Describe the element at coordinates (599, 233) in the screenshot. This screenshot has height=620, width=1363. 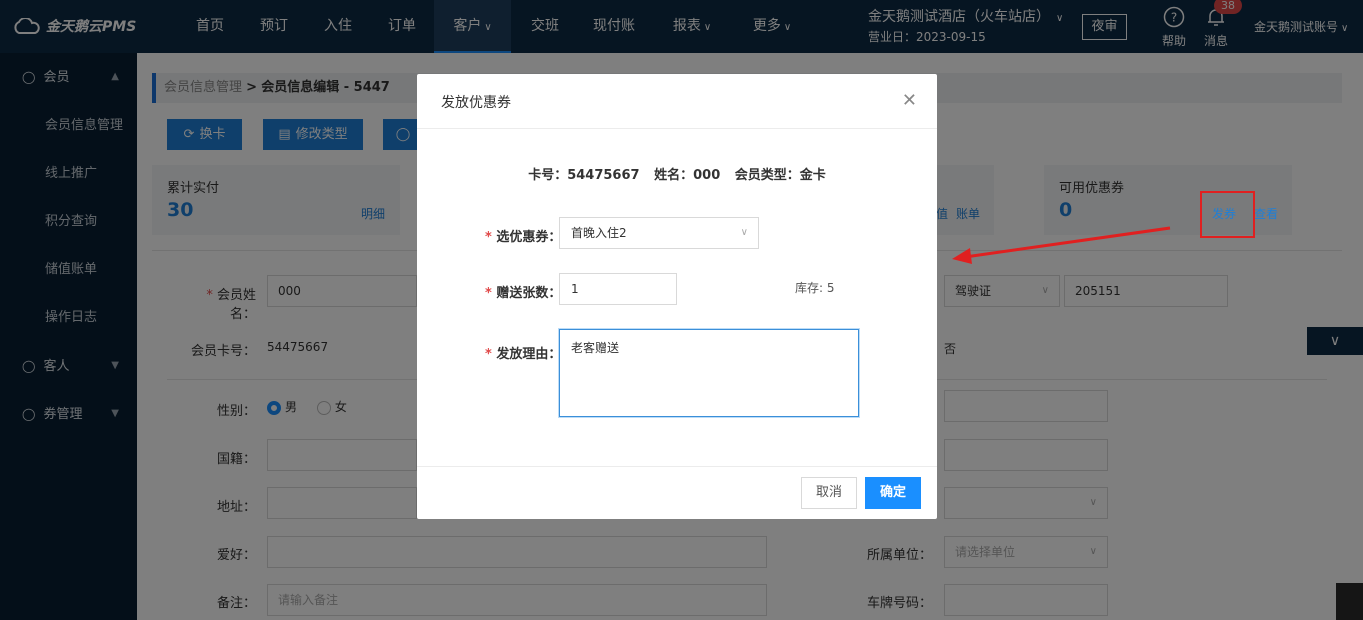
I see `coupon-select-value: 首晚入住2` at that location.